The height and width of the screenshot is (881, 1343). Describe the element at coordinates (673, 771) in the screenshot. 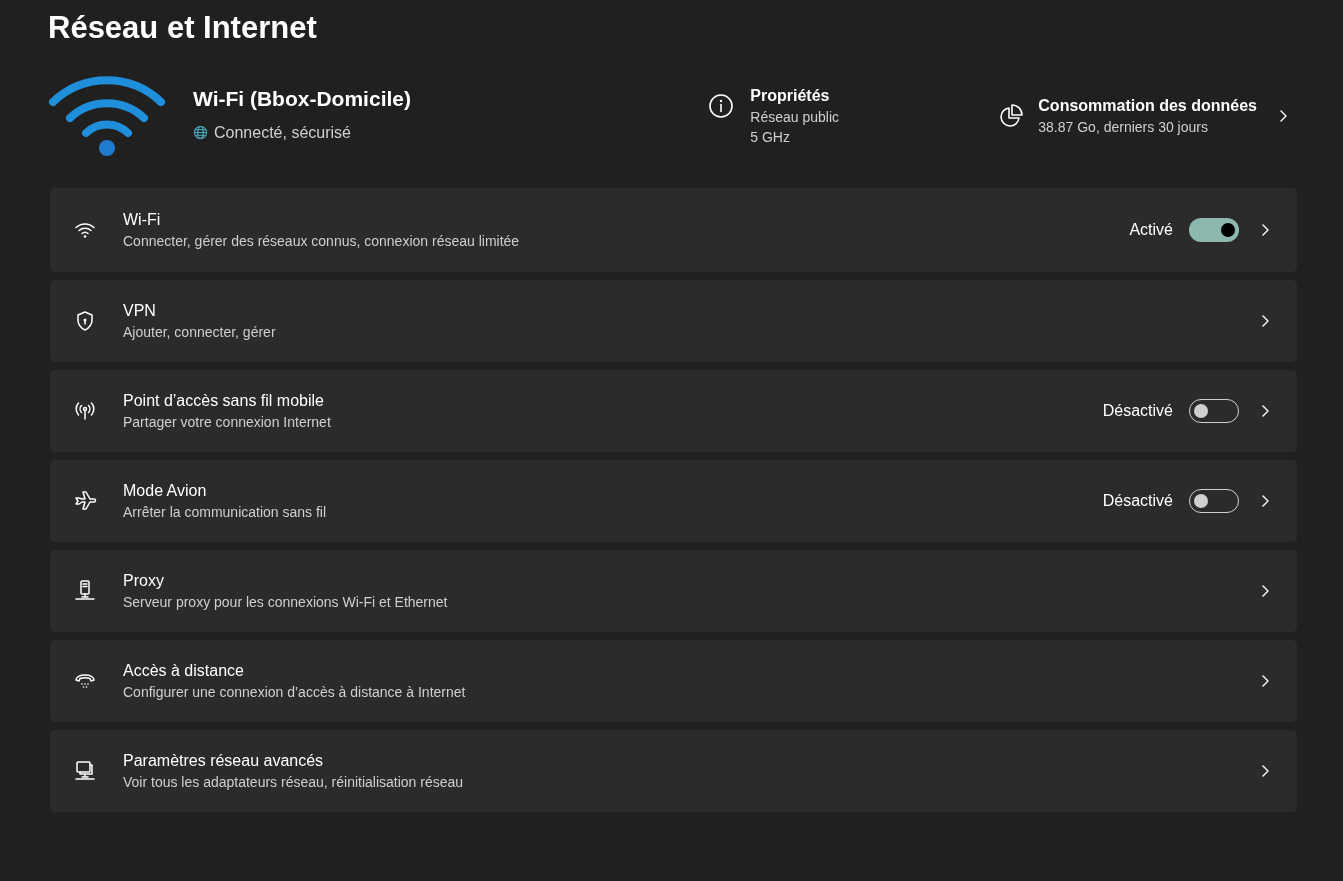

I see `settings-row: Paramètres réseau avancés Voir tous les adaptateurs réseau, réinitialisation réseau` at that location.